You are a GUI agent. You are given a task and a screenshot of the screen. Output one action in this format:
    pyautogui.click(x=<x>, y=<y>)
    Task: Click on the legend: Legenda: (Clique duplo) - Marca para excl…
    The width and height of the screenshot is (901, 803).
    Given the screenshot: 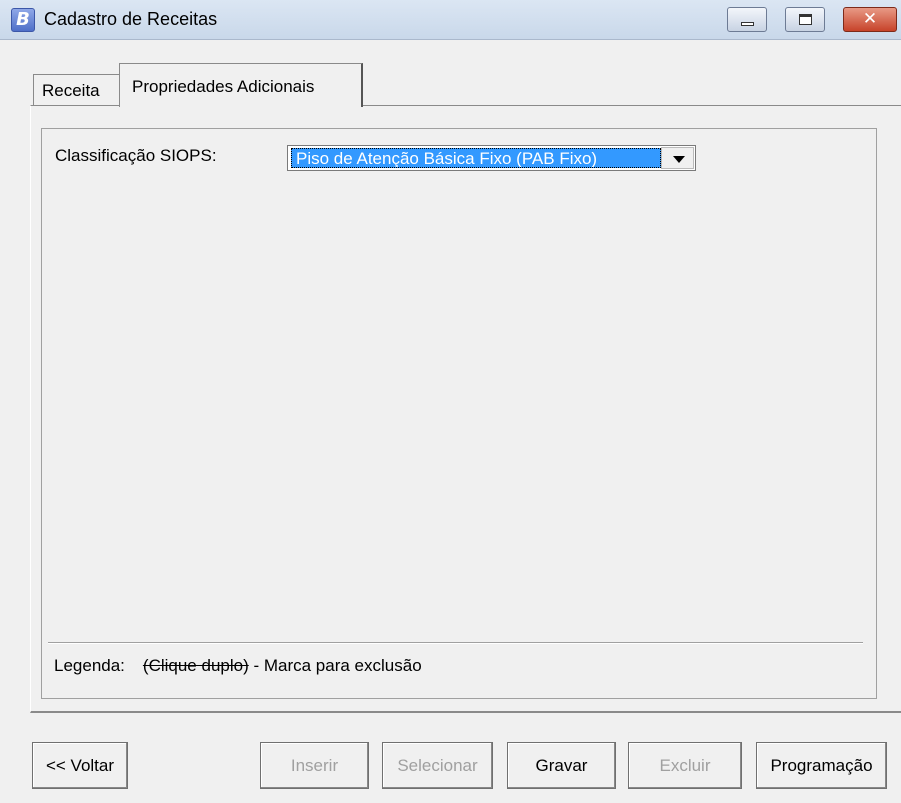 What is the action you would take?
    pyautogui.click(x=238, y=666)
    